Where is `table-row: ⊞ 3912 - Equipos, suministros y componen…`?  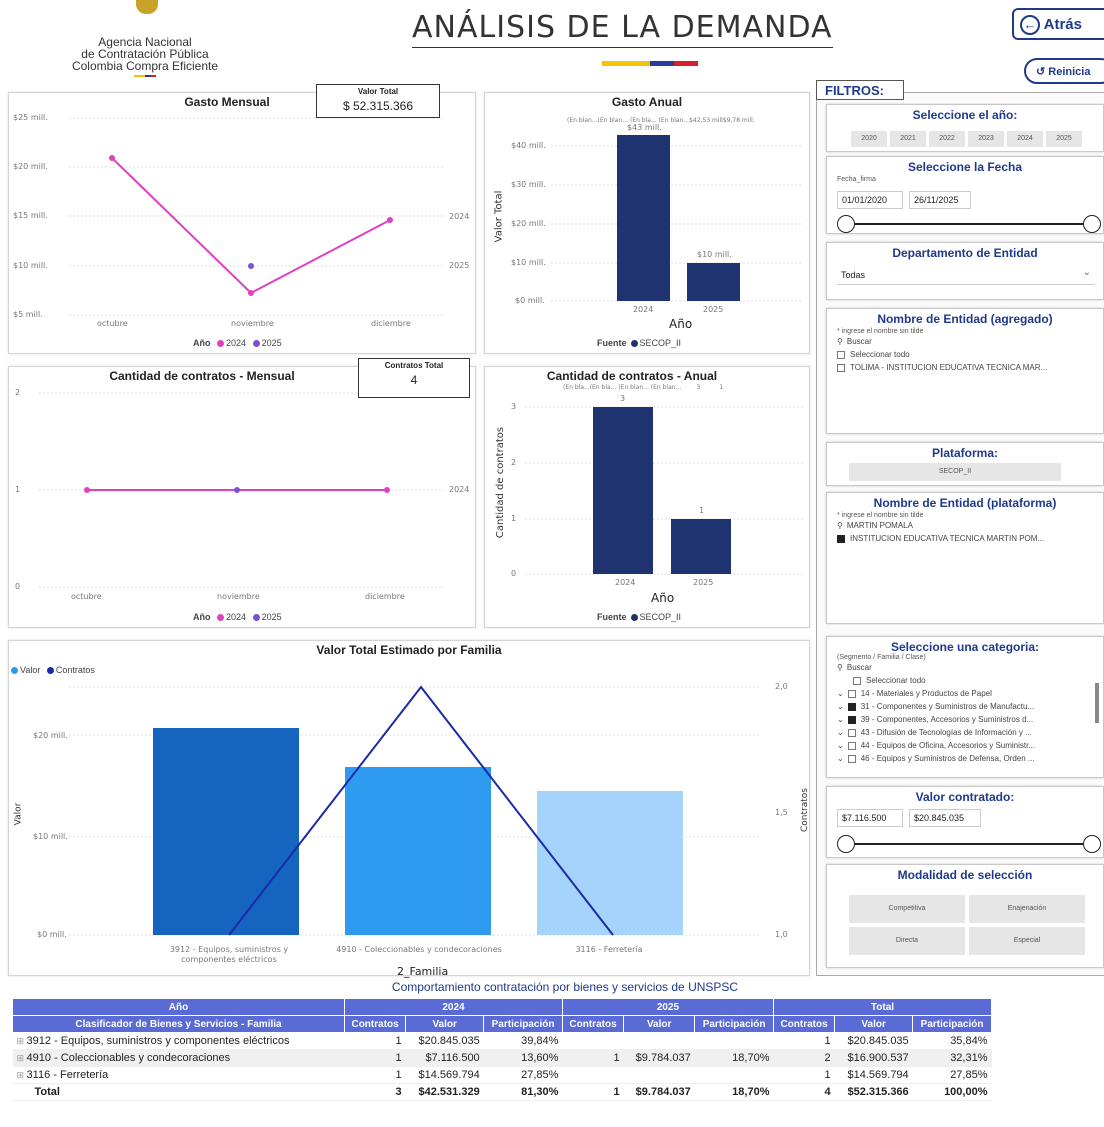
table-row: ⊞ 3912 - Equipos, suministros y componen… is located at coordinates (502, 1041).